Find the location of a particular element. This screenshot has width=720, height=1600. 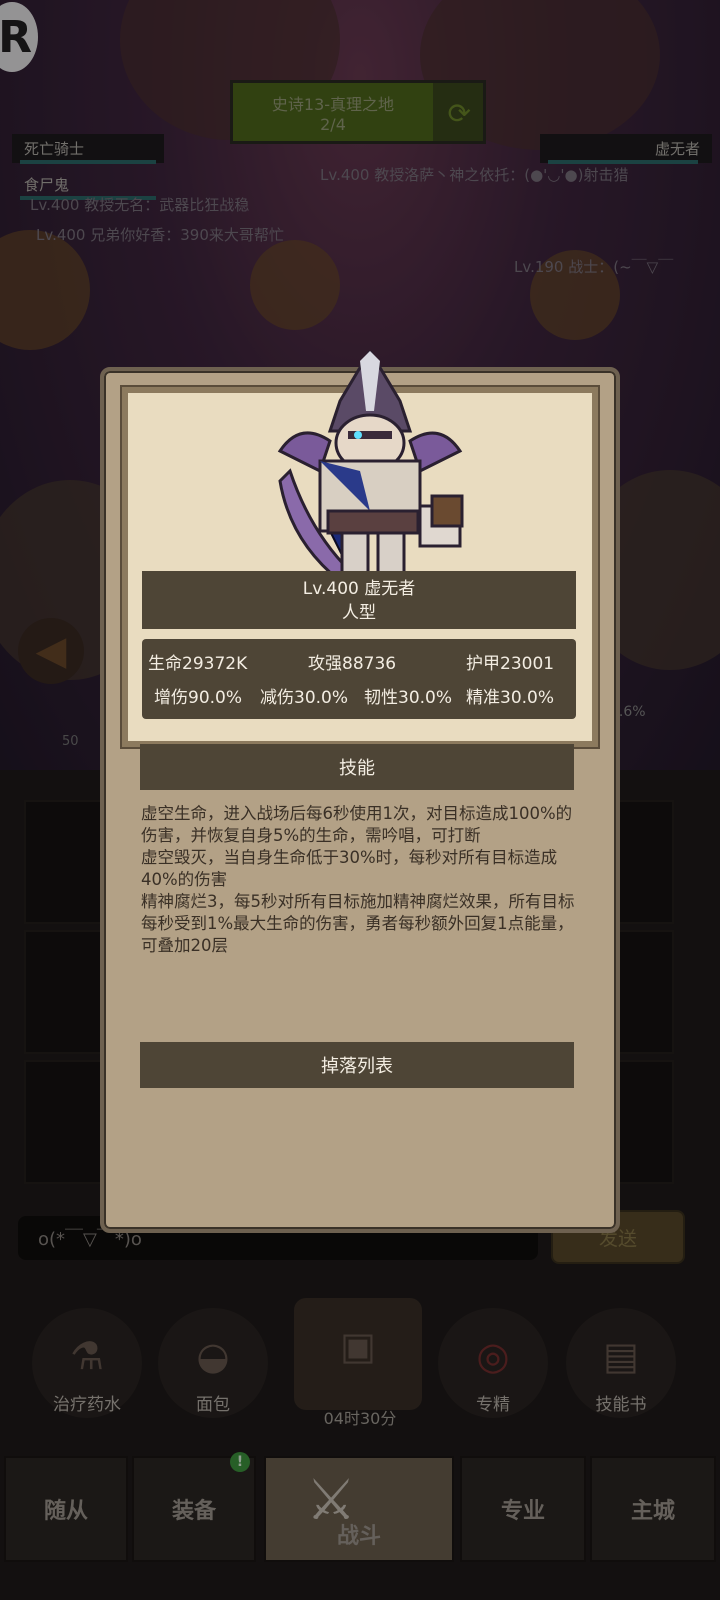

stat-hp: 生命29372K is located at coordinates (198, 664).